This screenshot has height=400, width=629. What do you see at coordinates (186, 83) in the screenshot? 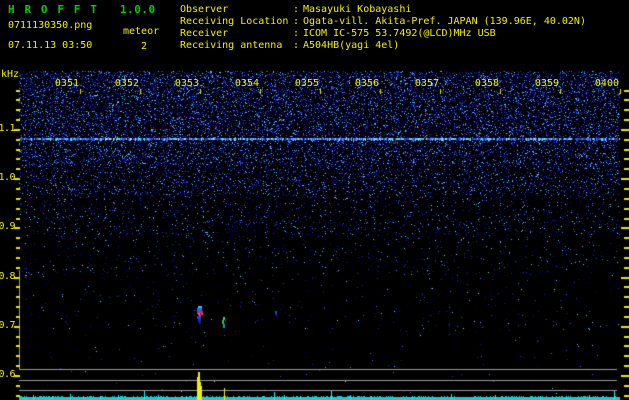
I see `time-axis-label: 0353` at bounding box center [186, 83].